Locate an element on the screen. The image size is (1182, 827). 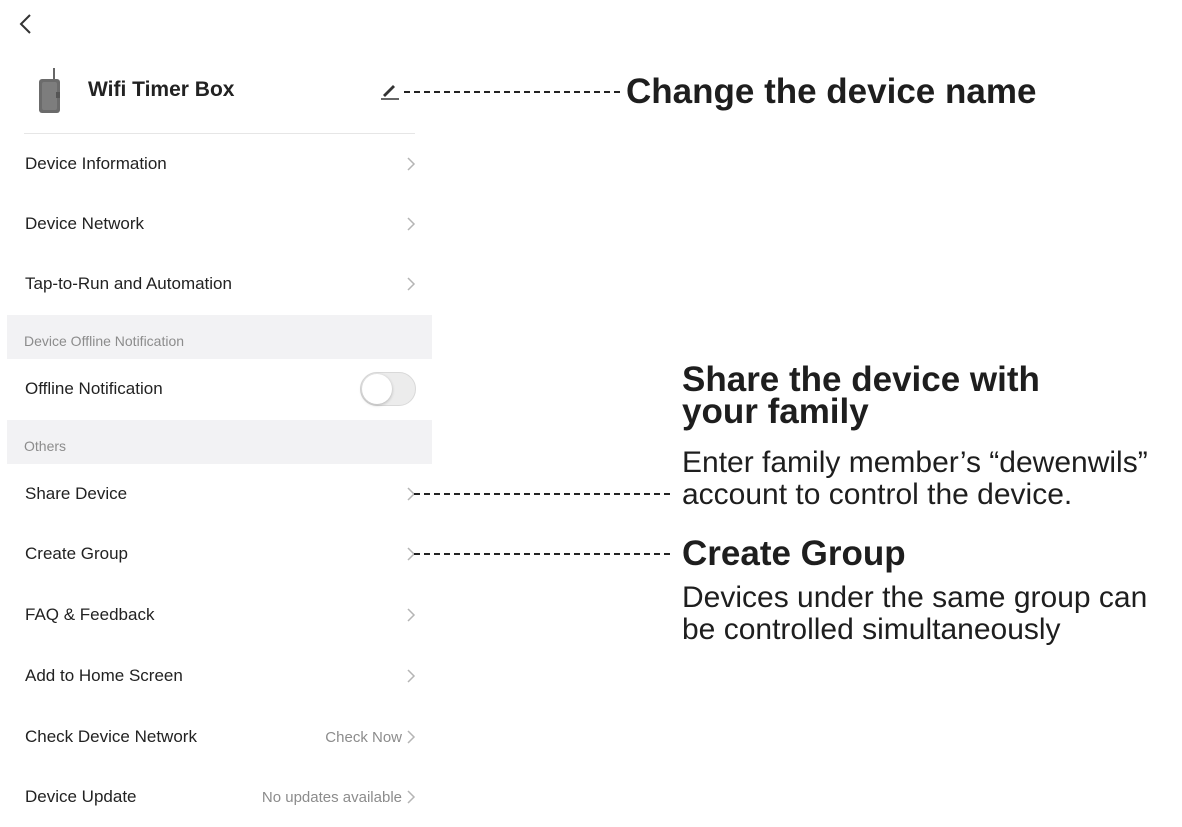
row-device-information: Device Information is located at coordinates (216, 164).